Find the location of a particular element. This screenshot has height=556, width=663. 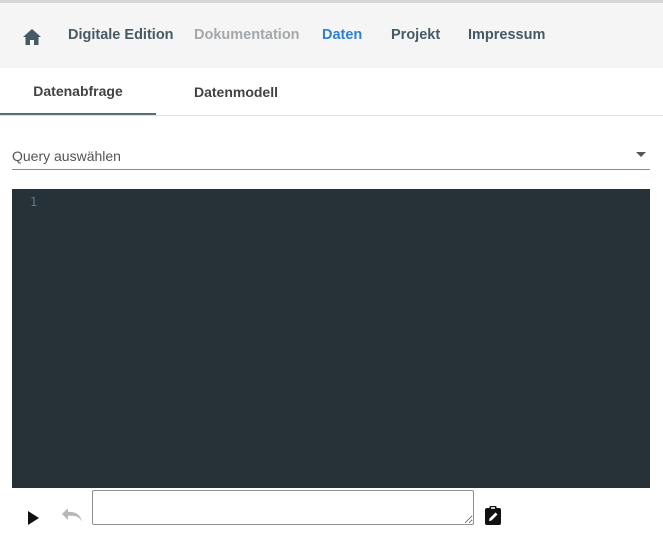

query-select-label: Query auswählen is located at coordinates (66, 156).